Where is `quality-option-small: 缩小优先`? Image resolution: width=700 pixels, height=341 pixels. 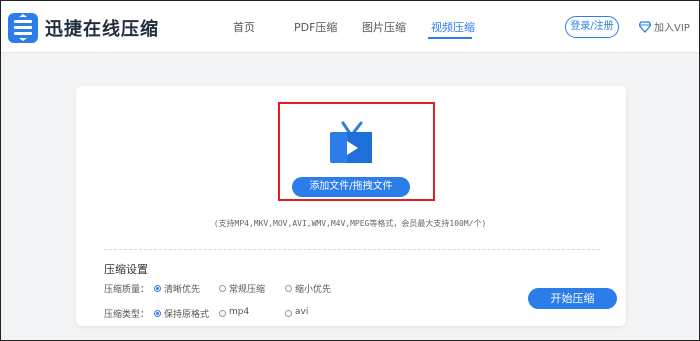
quality-option-small: 缩小优先 is located at coordinates (313, 288).